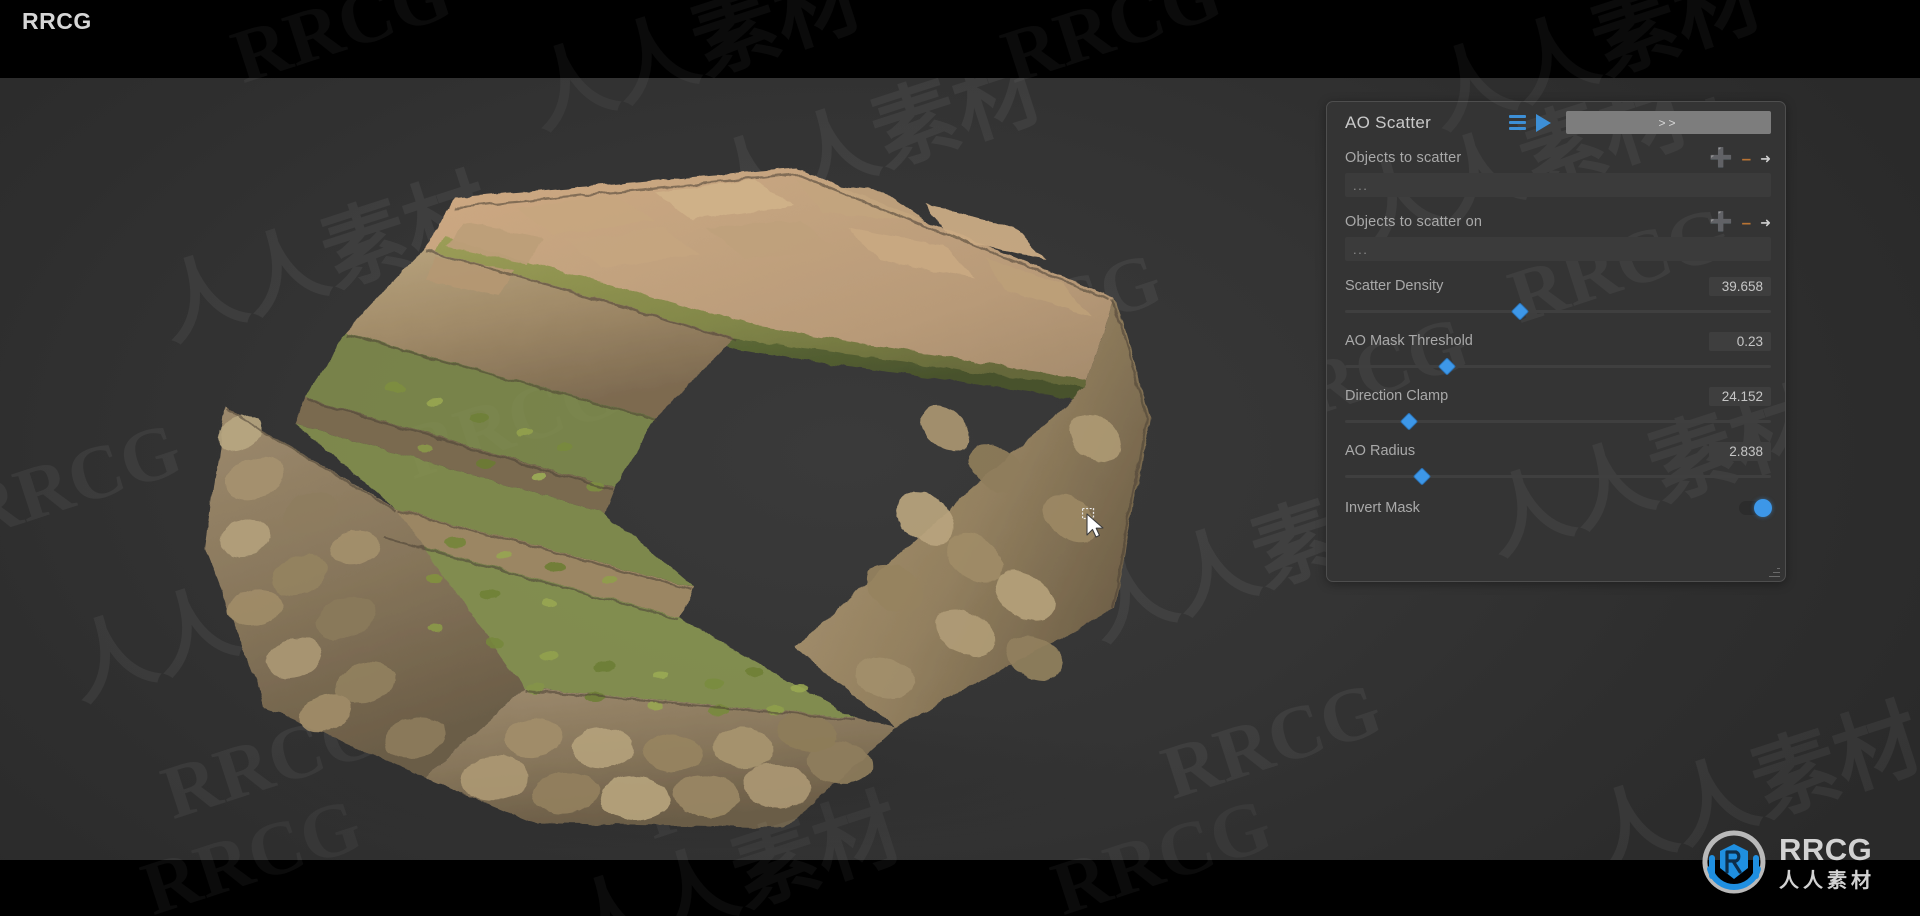 This screenshot has height=916, width=1920. I want to click on rrcg-mark-svg, so click(1734, 862).